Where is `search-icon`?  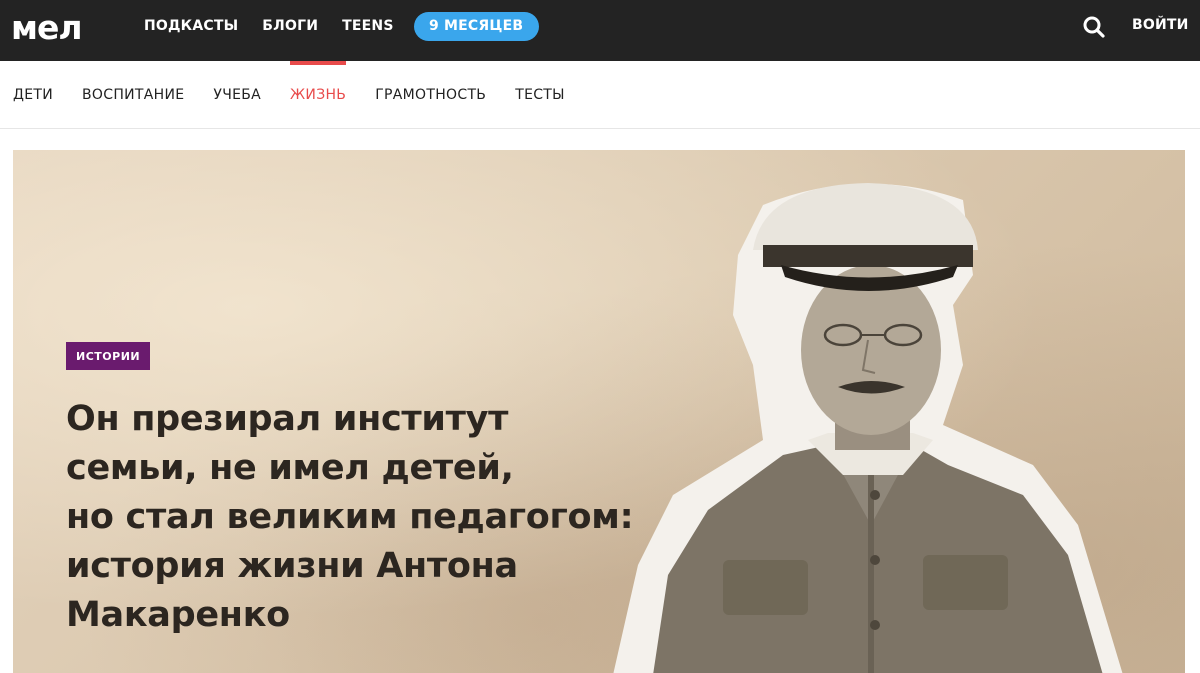 search-icon is located at coordinates (1094, 27).